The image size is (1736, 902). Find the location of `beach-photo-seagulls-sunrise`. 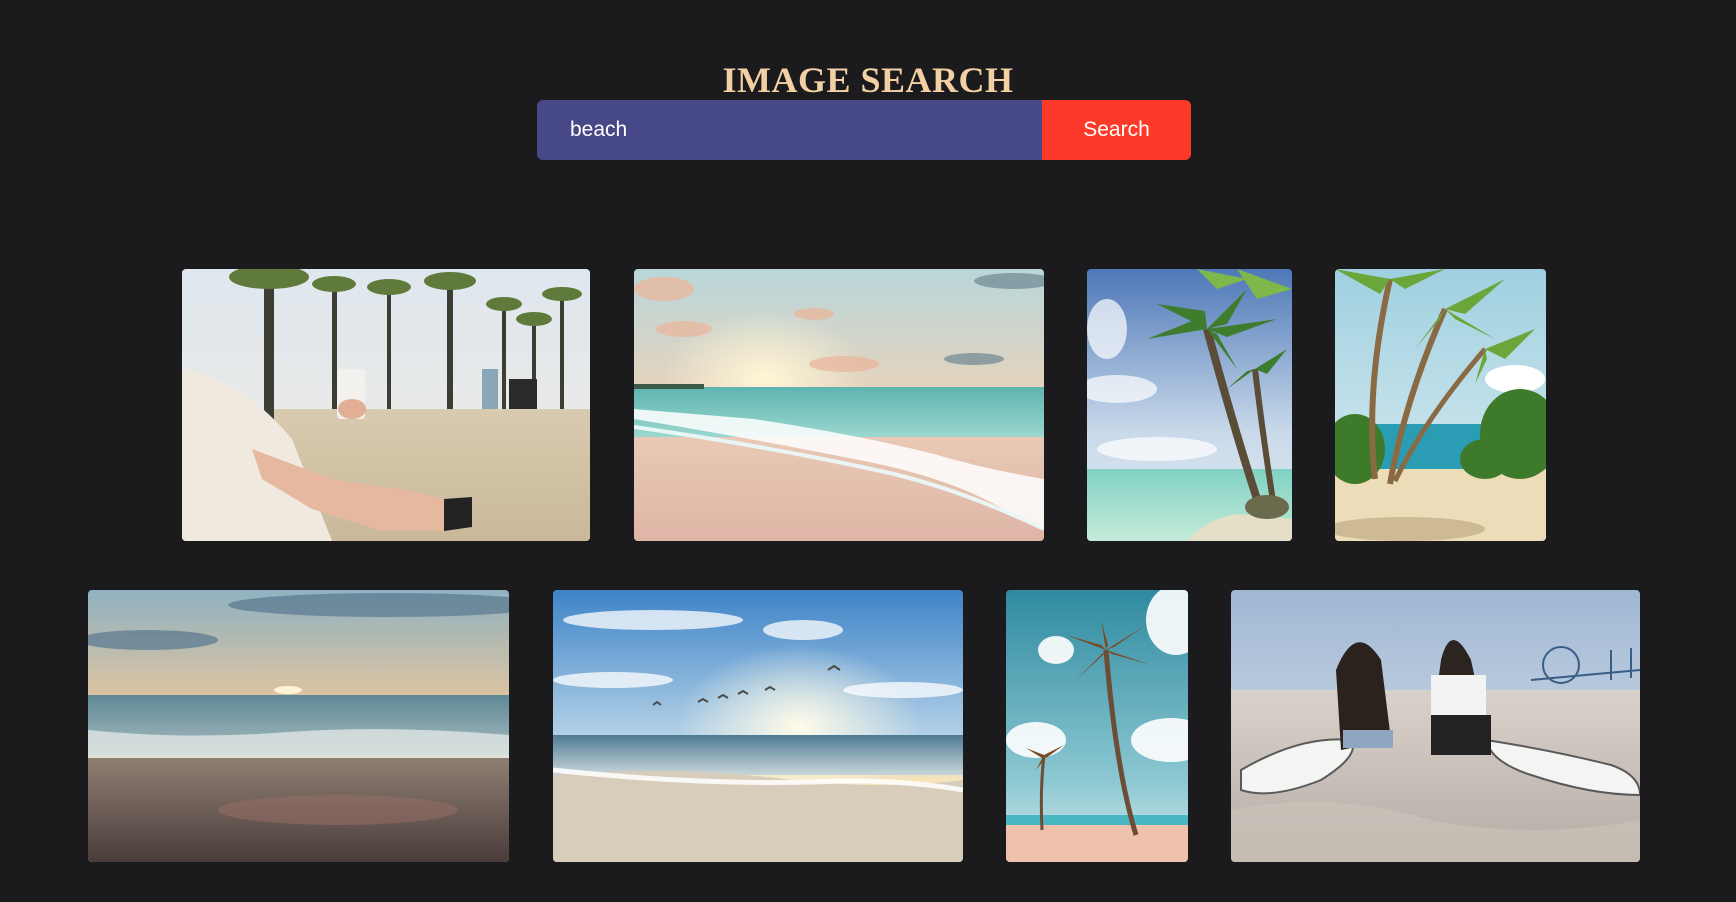

beach-photo-seagulls-sunrise is located at coordinates (758, 726).